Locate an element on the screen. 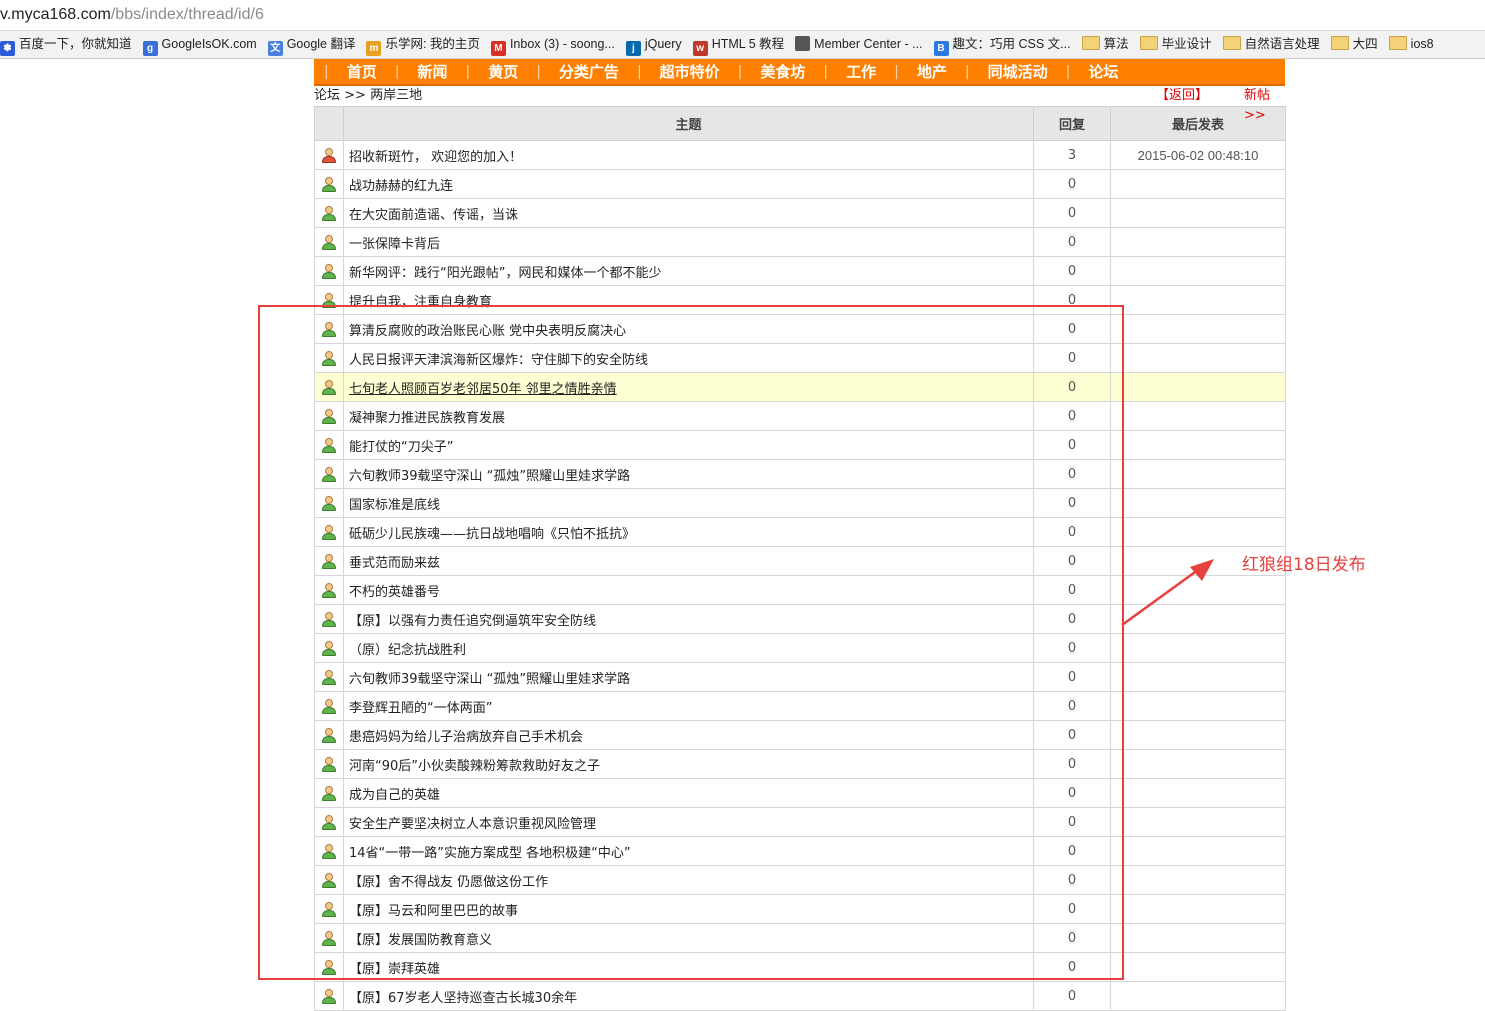  thread-title-link: 李登辉丑陋的“一体两面” is located at coordinates (420, 708).